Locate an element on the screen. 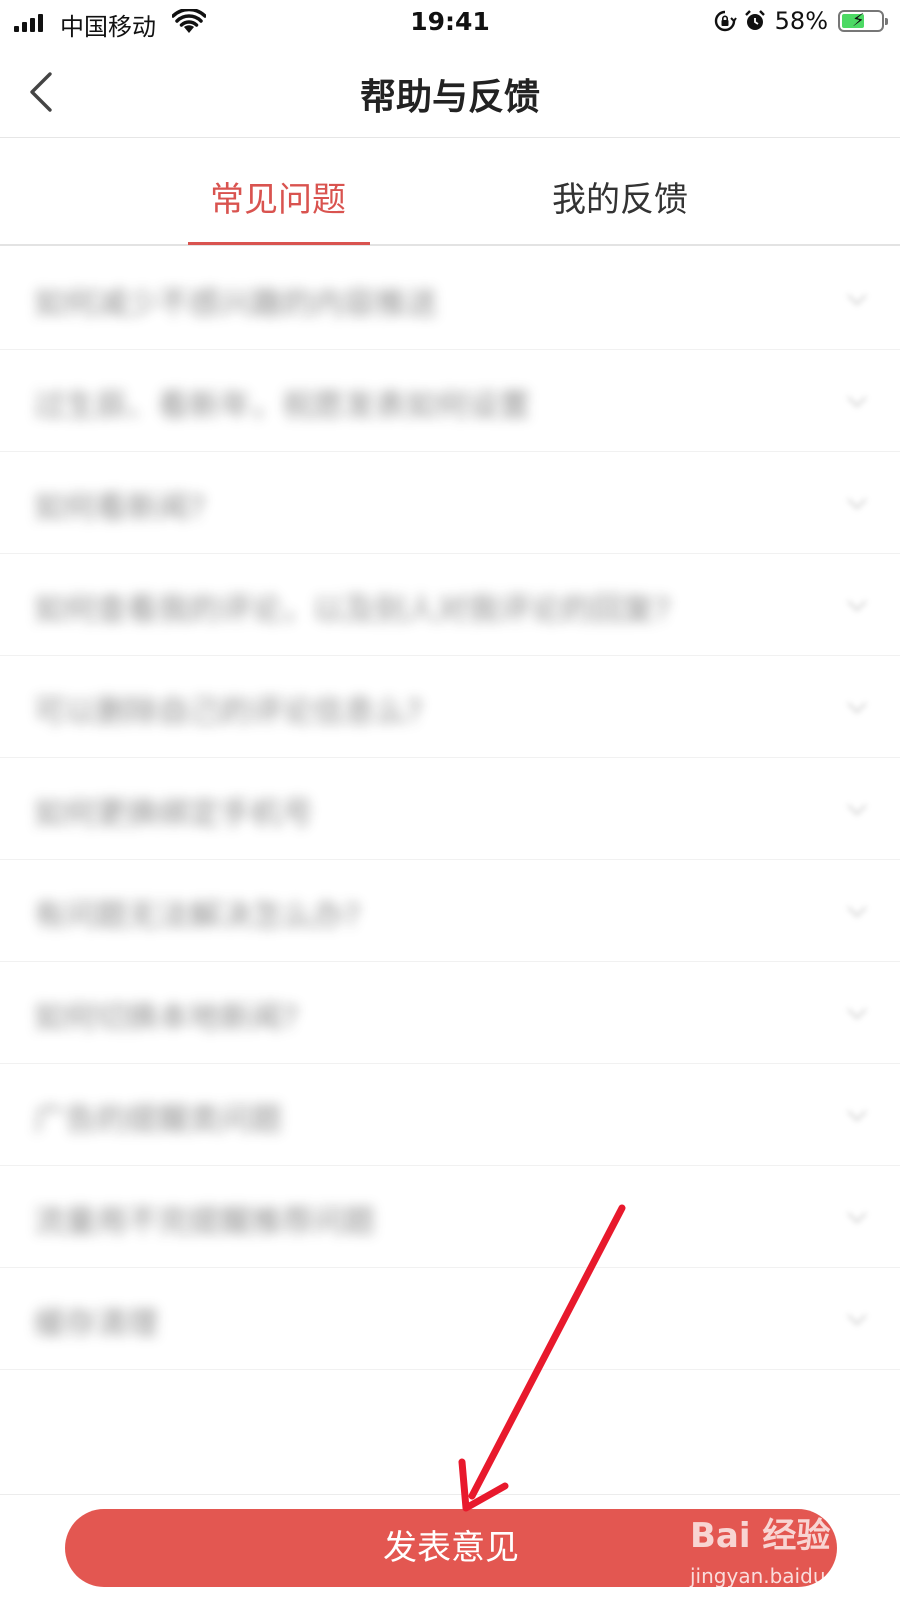 This screenshot has width=900, height=1600. faq-question: 如何减少不感兴趣的内容推送 is located at coordinates (235, 304).